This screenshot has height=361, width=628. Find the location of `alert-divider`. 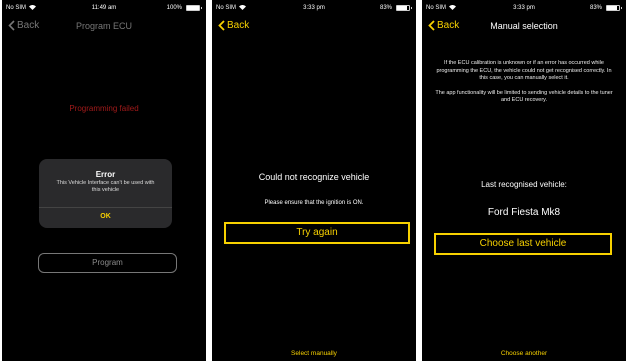

alert-divider is located at coordinates (105, 207).